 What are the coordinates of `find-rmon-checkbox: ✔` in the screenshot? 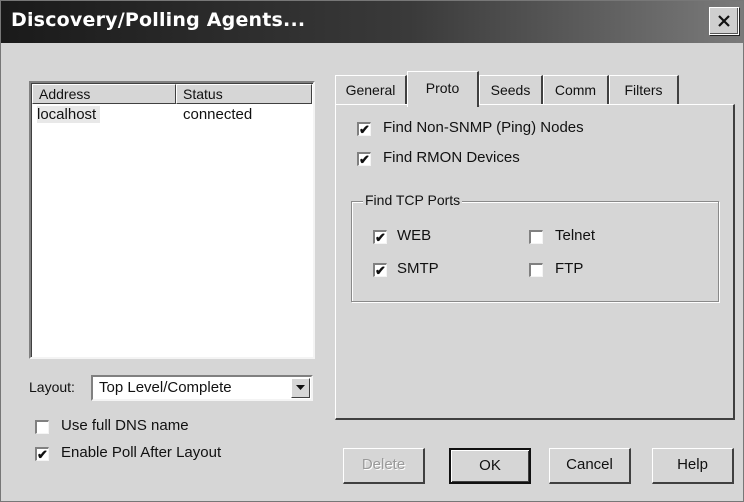 It's located at (364, 159).